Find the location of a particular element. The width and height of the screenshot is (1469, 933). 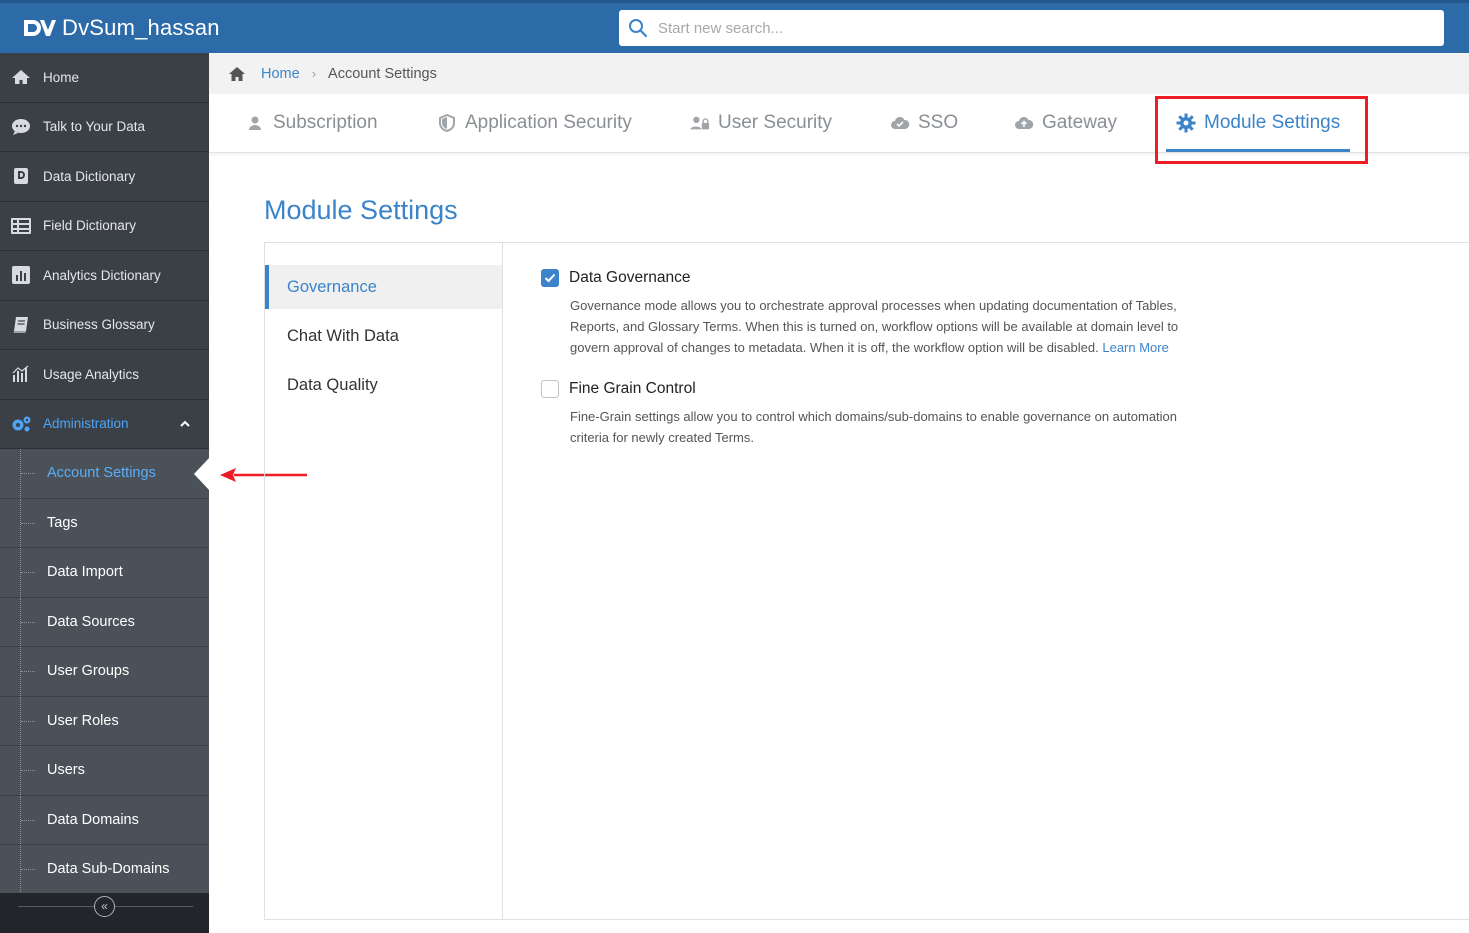

collapse-sidebar-icon: « is located at coordinates (104, 906).